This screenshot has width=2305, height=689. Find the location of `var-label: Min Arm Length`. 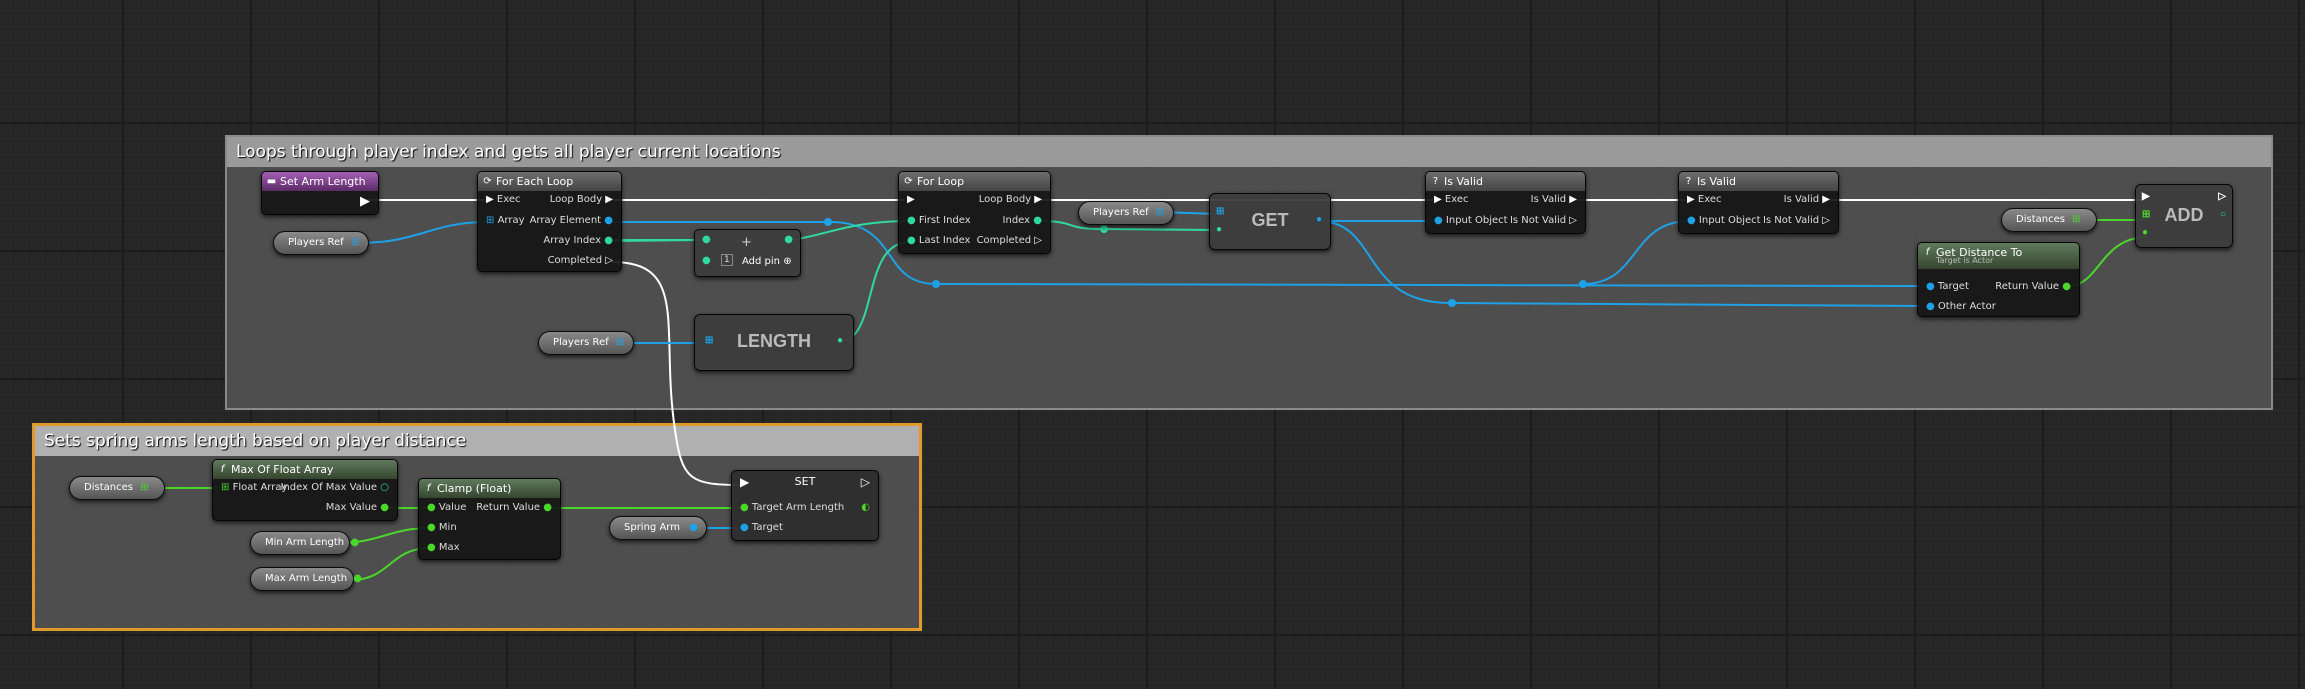

var-label: Min Arm Length is located at coordinates (305, 542).